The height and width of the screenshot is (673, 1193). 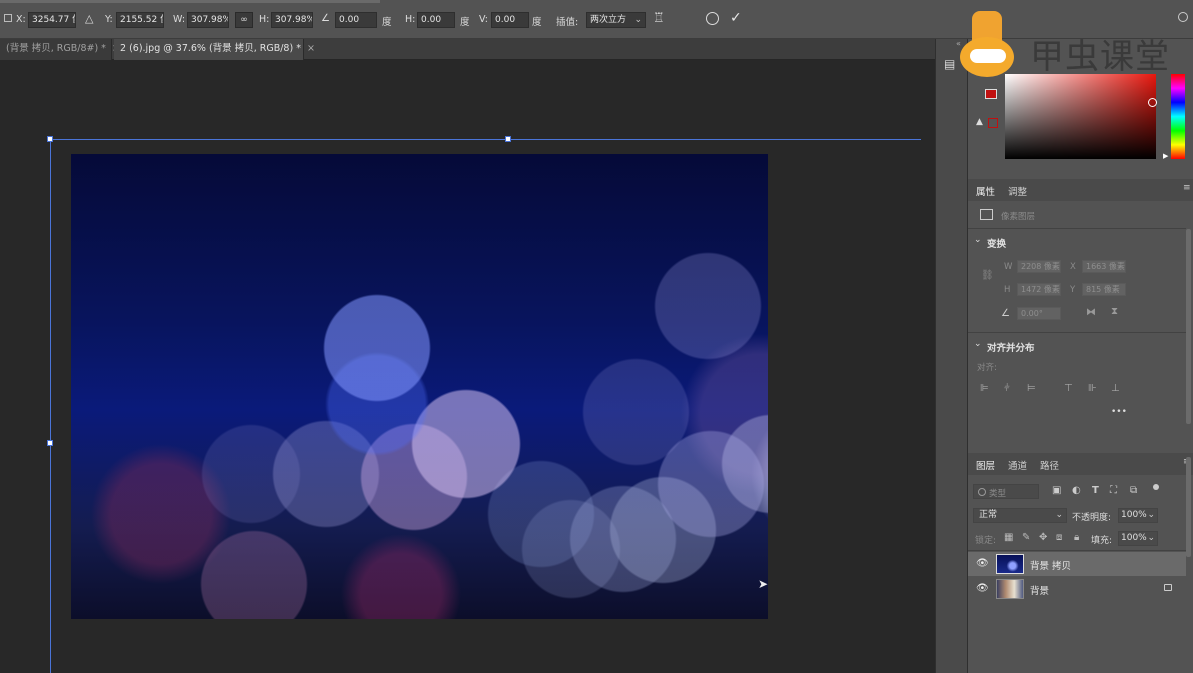 I want to click on transform-handle-middle-left, so click(x=50, y=443).